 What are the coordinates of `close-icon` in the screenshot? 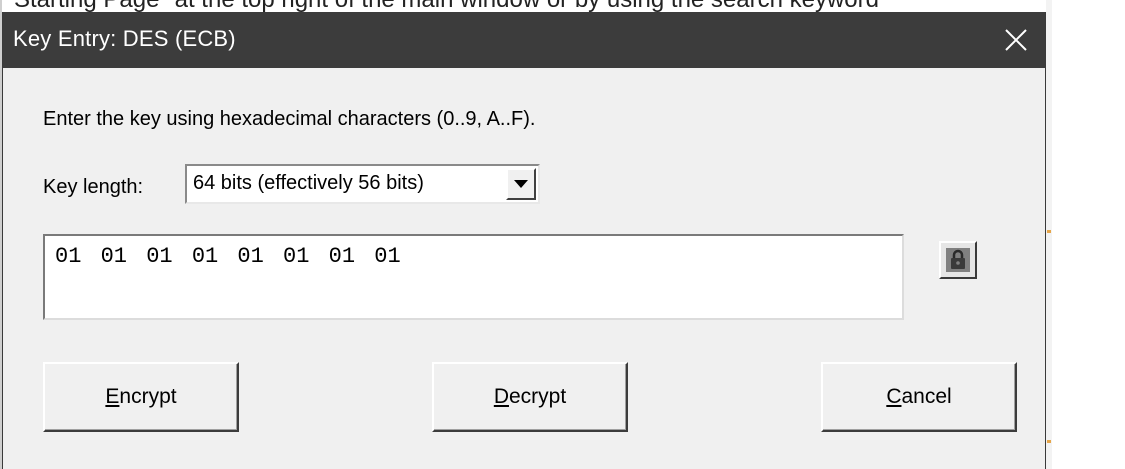 It's located at (1016, 40).